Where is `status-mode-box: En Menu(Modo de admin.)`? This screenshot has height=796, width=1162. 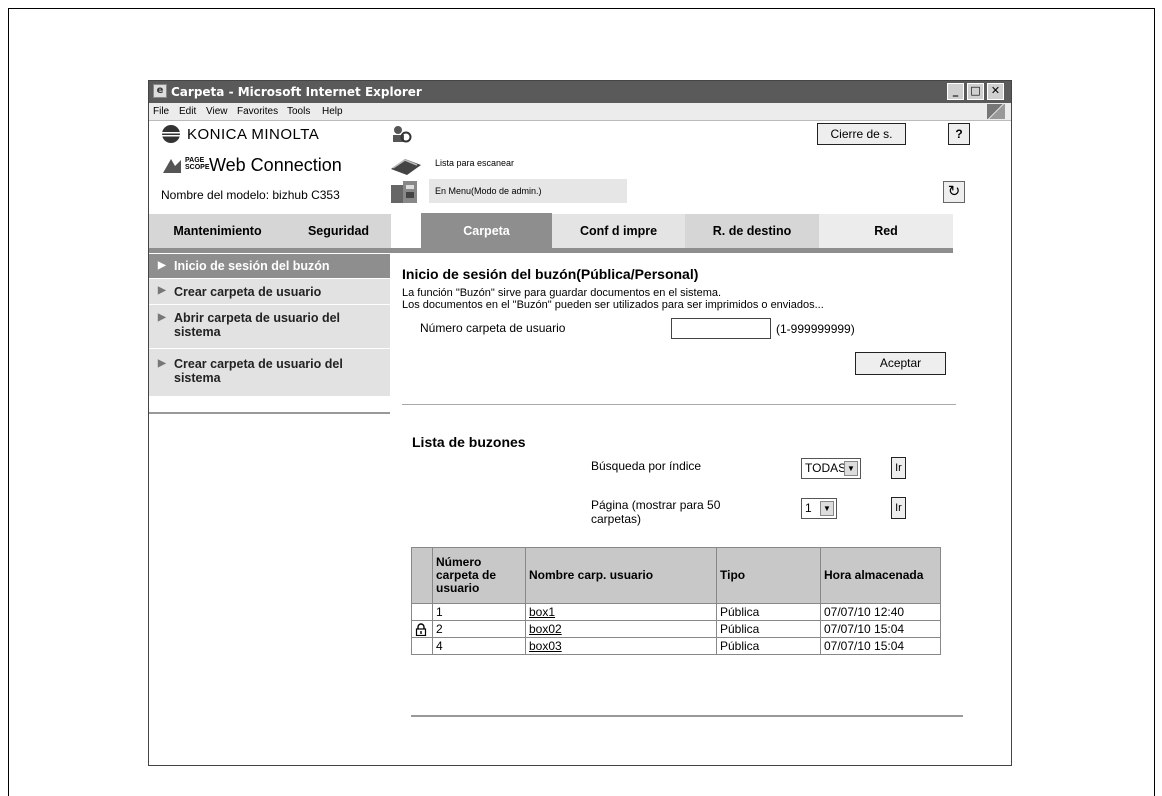
status-mode-box: En Menu(Modo de admin.) is located at coordinates (528, 191).